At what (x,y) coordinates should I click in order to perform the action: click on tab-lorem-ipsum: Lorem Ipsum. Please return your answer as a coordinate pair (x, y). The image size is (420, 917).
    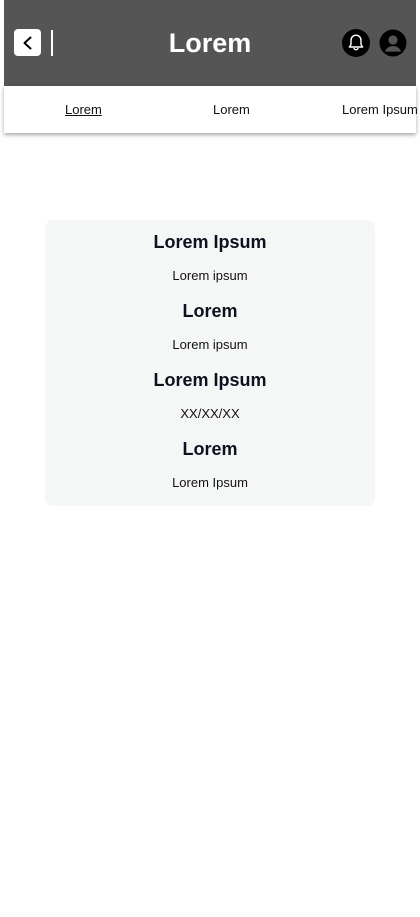
    Looking at the image, I should click on (380, 110).